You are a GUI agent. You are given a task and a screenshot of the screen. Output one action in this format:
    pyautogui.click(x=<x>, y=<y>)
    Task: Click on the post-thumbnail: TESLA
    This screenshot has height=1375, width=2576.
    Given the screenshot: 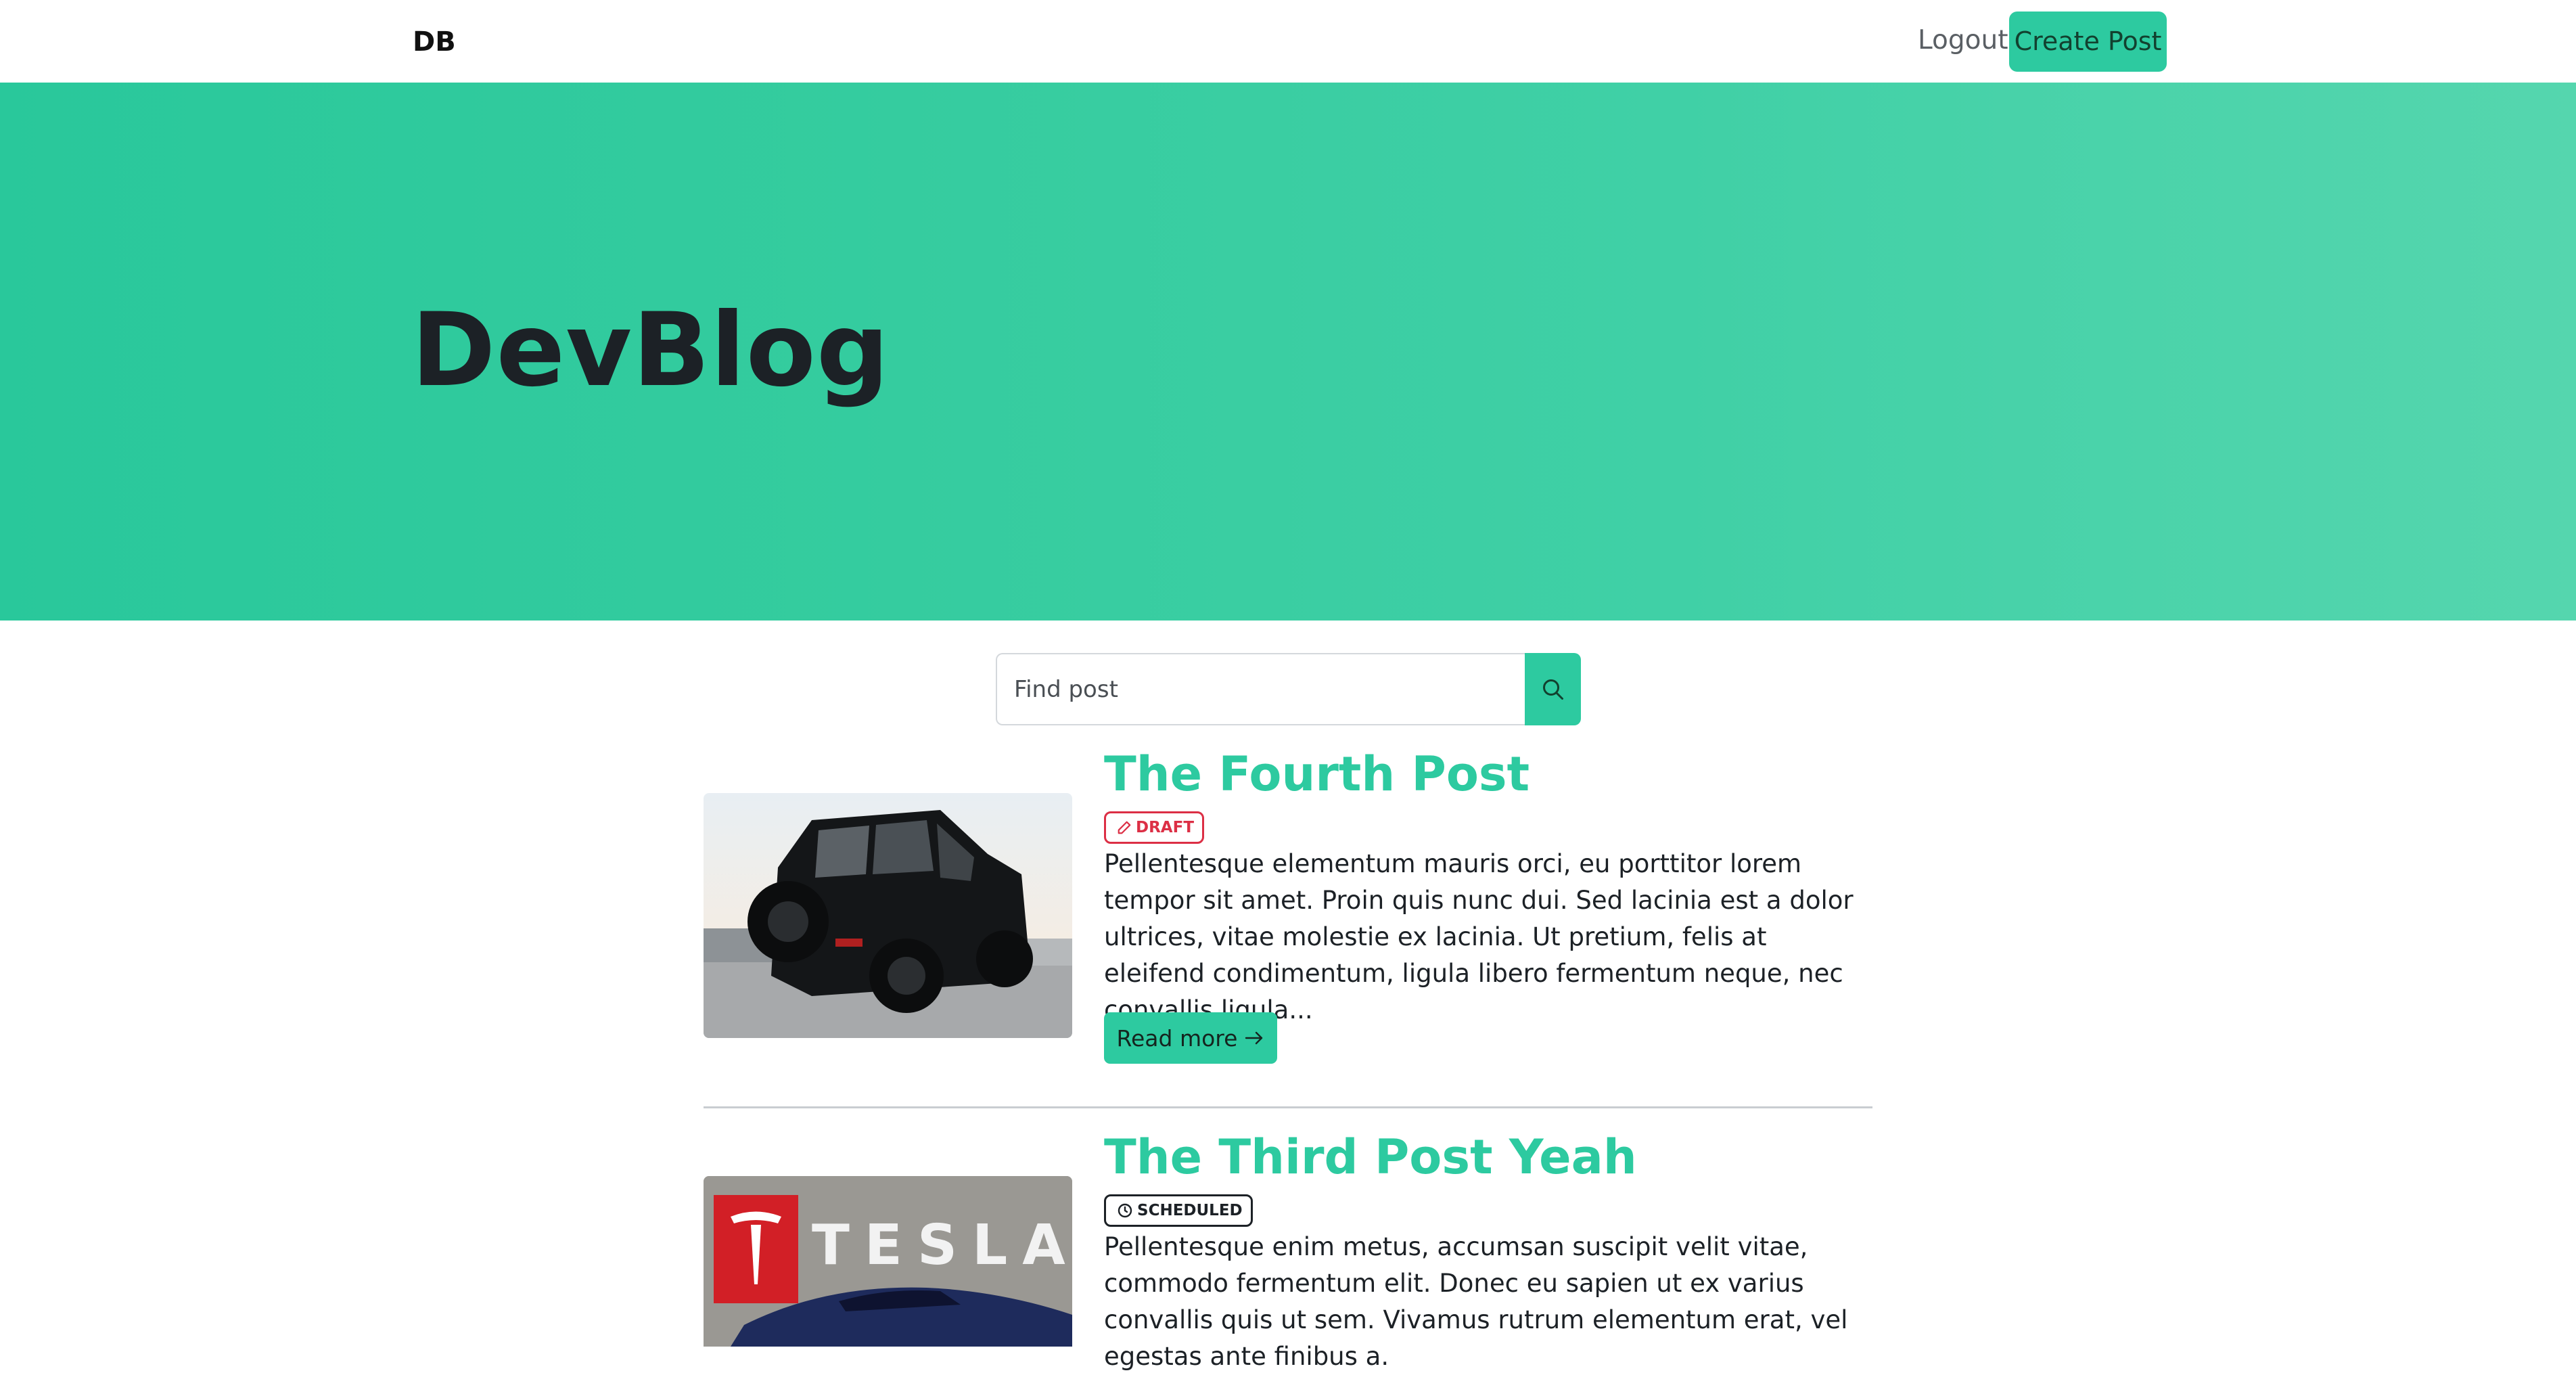 What is the action you would take?
    pyautogui.click(x=888, y=1262)
    